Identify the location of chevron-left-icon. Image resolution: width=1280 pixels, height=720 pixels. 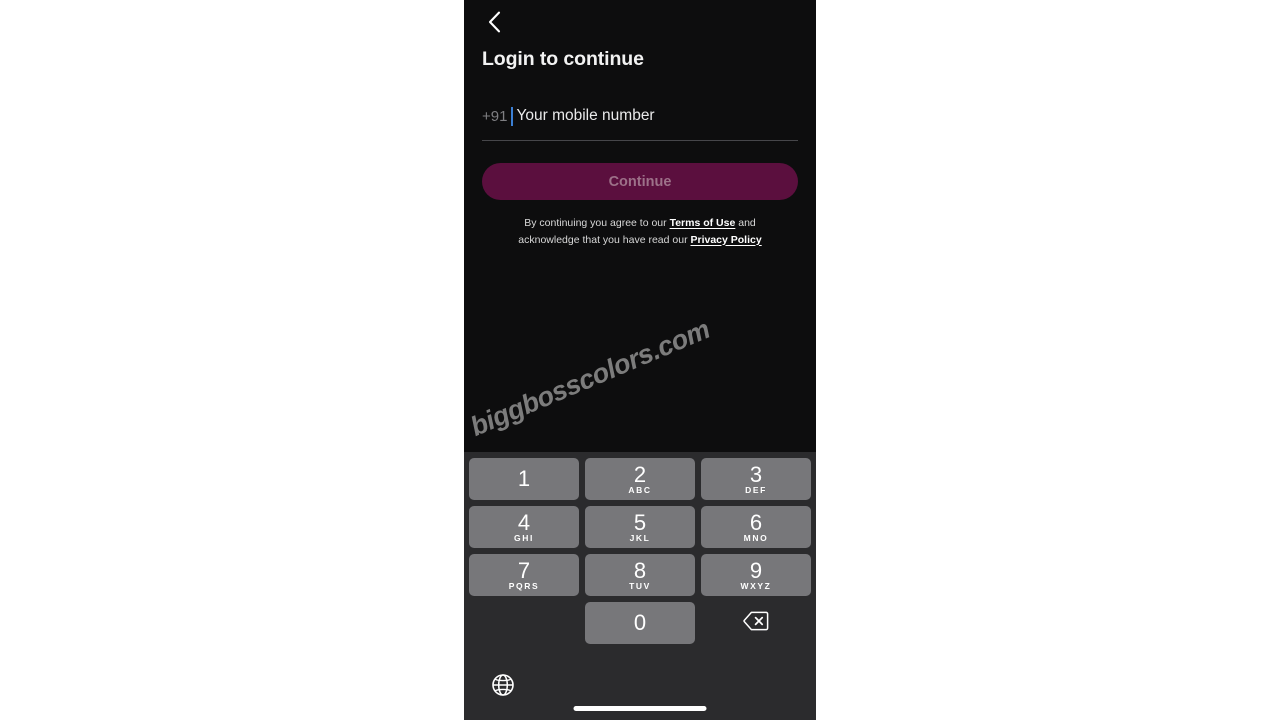
(494, 22).